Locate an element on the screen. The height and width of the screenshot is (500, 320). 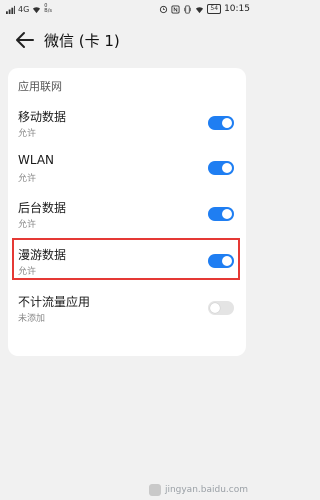
row-background-data: 后台数据 允许 is located at coordinates (127, 217).